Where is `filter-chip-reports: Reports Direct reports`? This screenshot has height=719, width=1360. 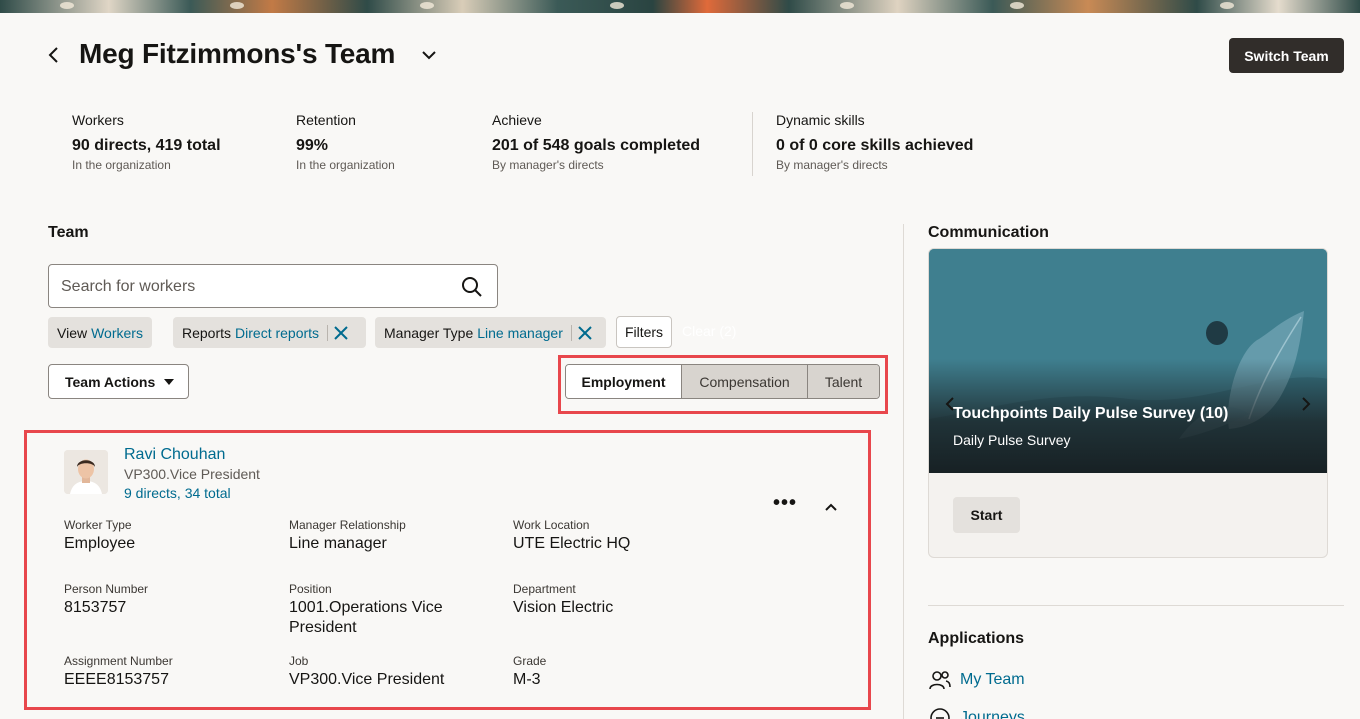
filter-chip-reports: Reports Direct reports is located at coordinates (269, 332).